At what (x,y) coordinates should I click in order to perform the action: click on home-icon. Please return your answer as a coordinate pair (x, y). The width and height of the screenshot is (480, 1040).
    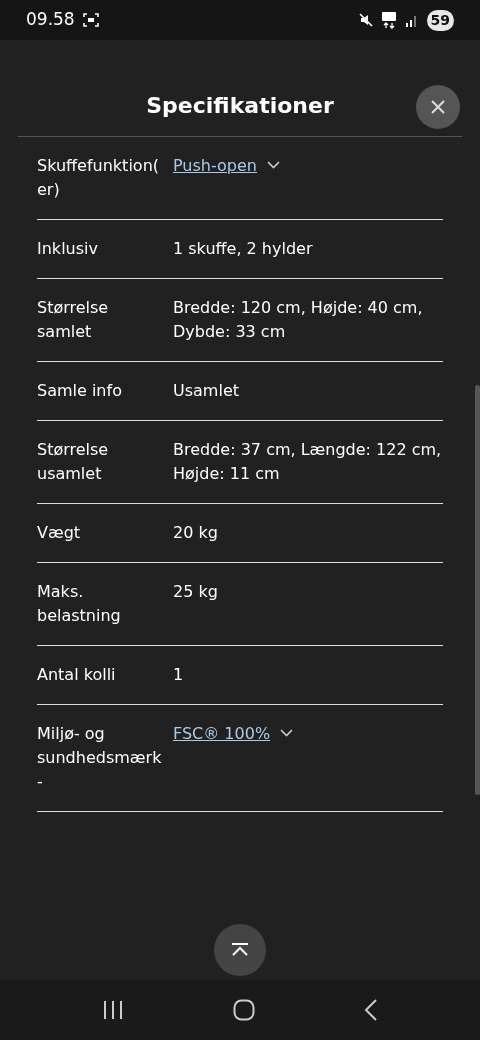
    Looking at the image, I should click on (244, 1010).